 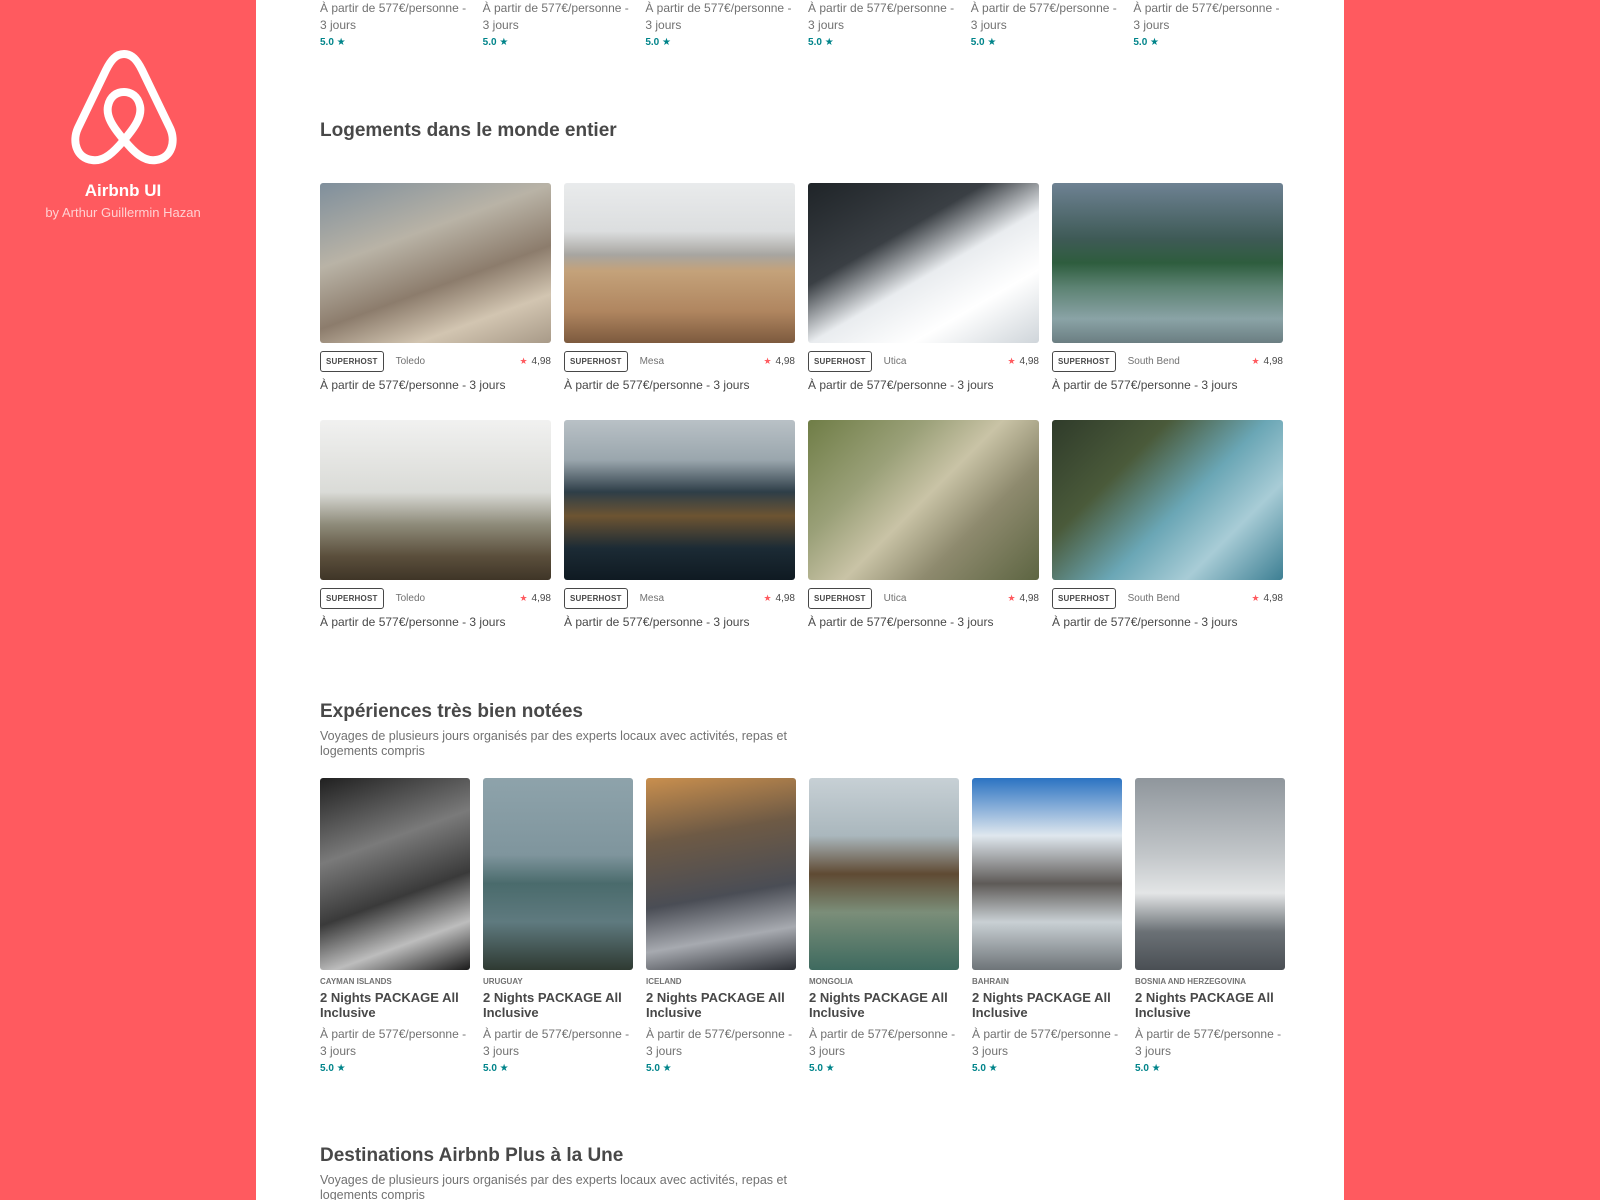 I want to click on experience-country: CAYMAN ISLANDS, so click(x=356, y=981).